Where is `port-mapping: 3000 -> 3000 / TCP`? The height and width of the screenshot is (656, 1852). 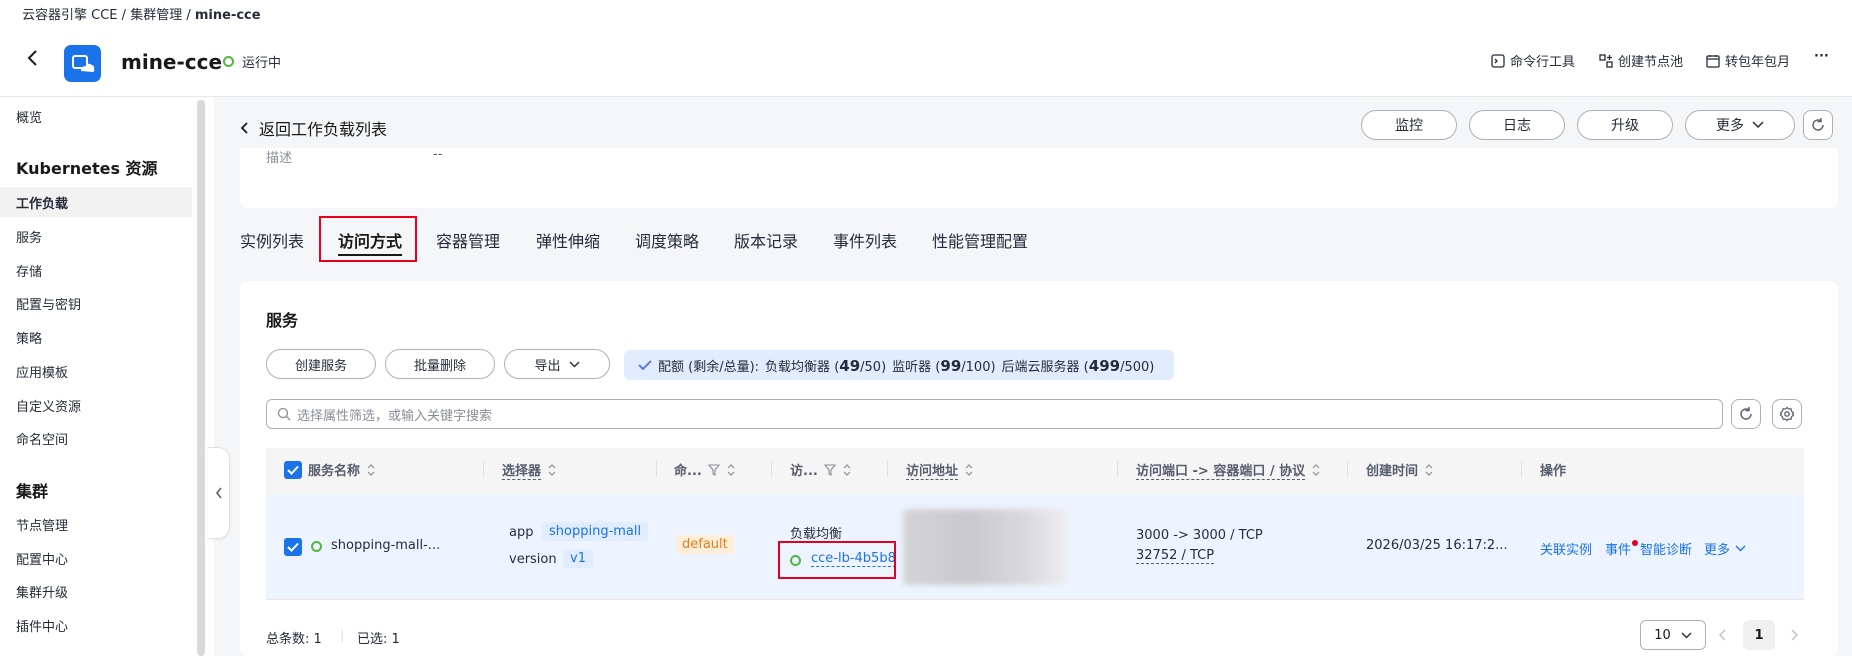
port-mapping: 3000 -> 3000 / TCP is located at coordinates (1199, 535).